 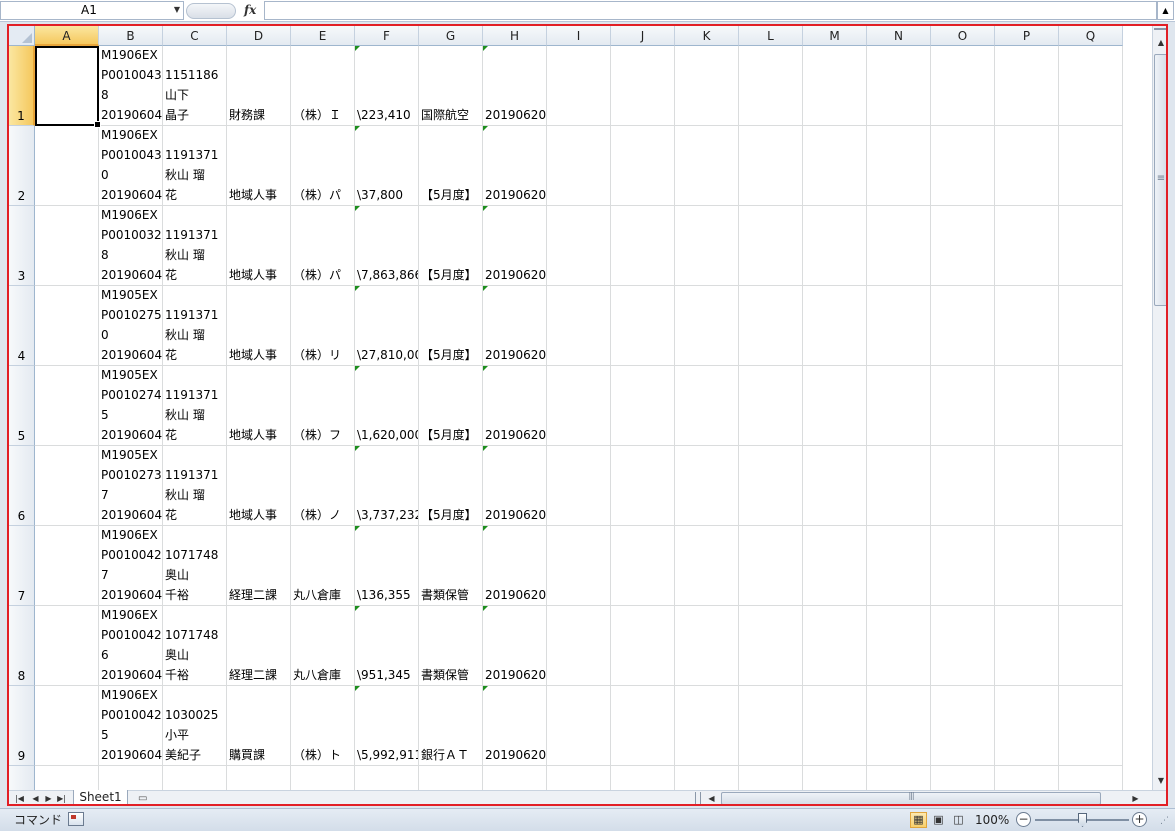 I want to click on column-header-g: G, so click(x=451, y=36).